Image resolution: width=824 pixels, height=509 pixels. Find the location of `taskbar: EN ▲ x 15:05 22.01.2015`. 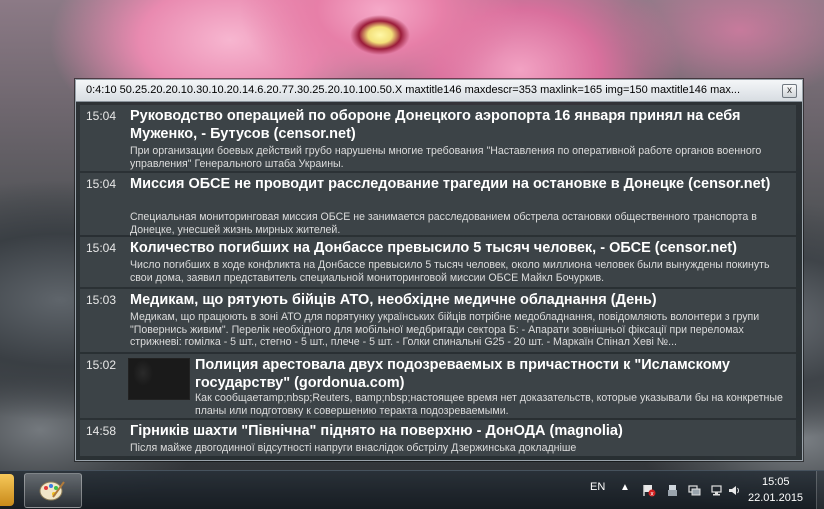

taskbar: EN ▲ x 15:05 22.01.2015 is located at coordinates (412, 489).